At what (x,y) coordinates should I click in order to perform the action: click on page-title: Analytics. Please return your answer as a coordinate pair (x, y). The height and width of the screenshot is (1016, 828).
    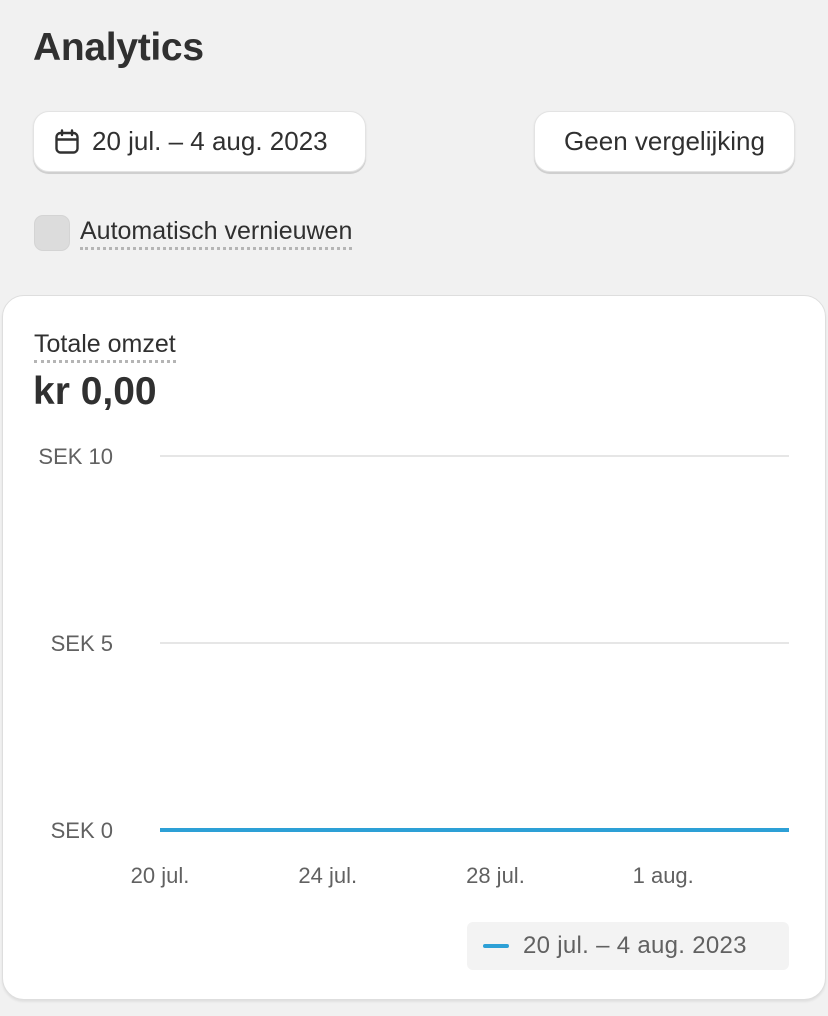
    Looking at the image, I should click on (118, 47).